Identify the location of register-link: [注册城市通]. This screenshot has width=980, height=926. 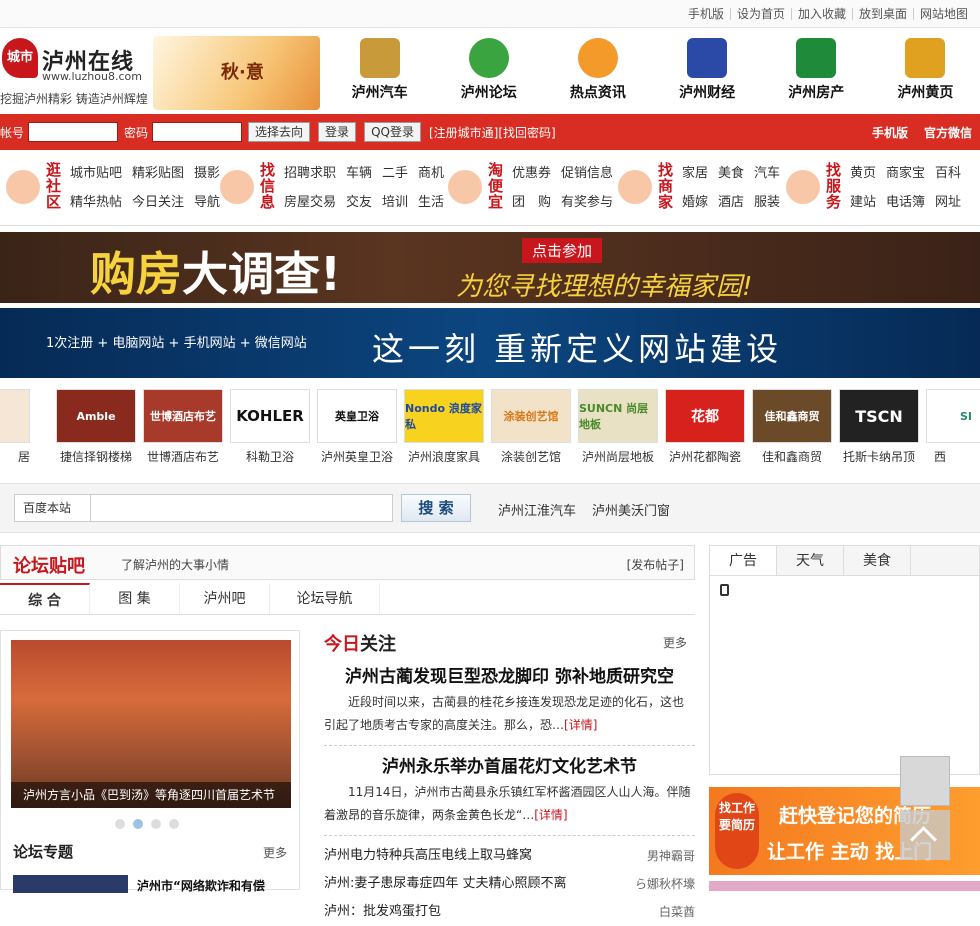
(463, 132).